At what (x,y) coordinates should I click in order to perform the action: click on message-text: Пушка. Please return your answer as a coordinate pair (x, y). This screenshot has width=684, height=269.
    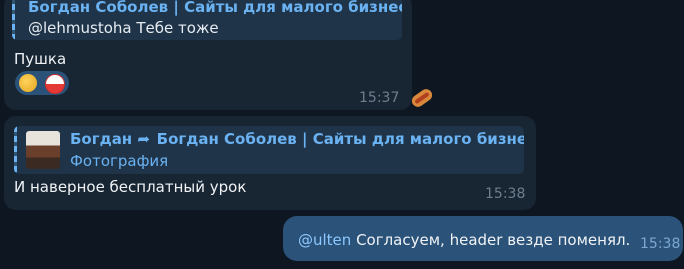
    Looking at the image, I should click on (40, 59).